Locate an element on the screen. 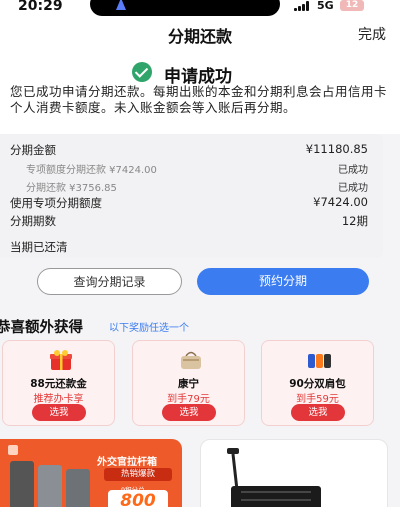  nav-bar: 分期还款 完成 is located at coordinates (200, 33).